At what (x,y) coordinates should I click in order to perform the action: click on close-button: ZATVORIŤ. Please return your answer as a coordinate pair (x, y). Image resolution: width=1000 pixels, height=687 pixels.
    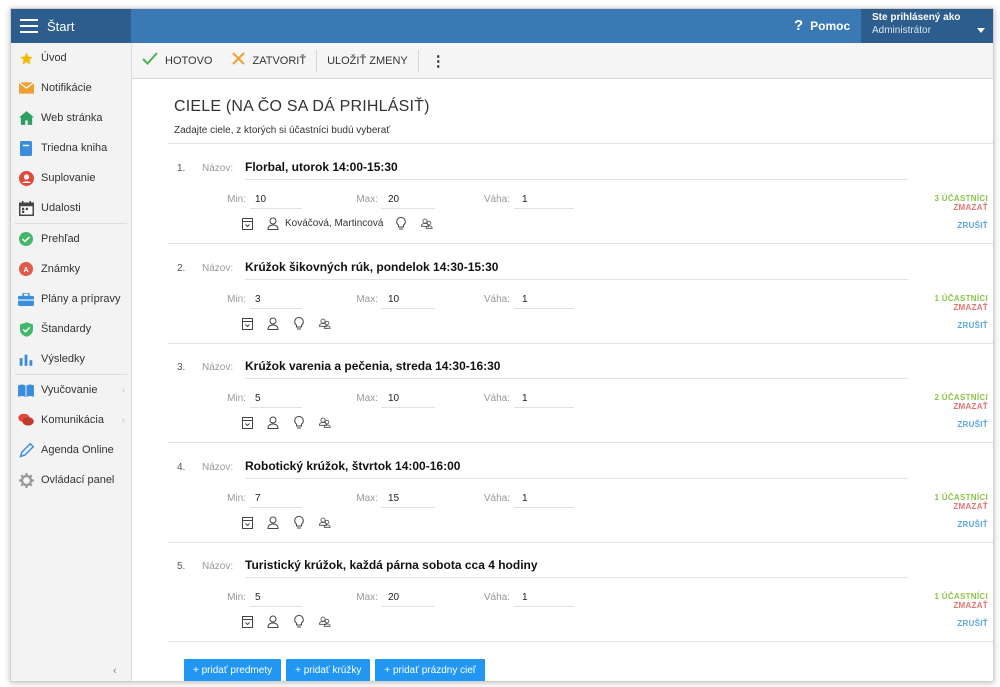
    Looking at the image, I should click on (269, 60).